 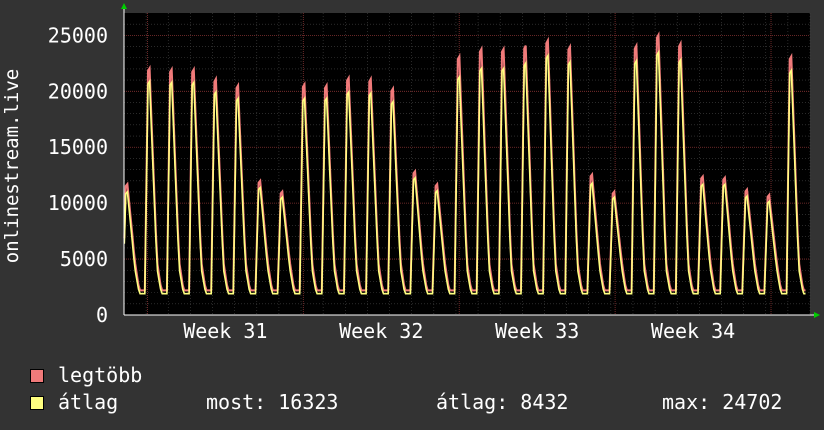 What do you see at coordinates (537, 331) in the screenshot?
I see `x-tick-label: Week 33` at bounding box center [537, 331].